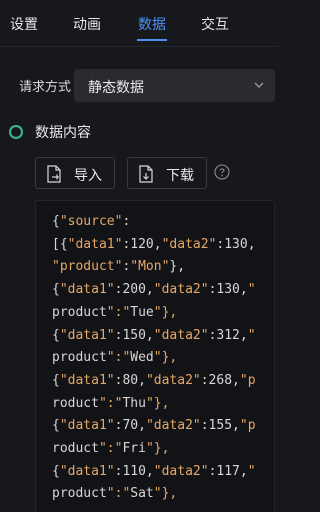 This screenshot has height=512, width=320. Describe the element at coordinates (63, 133) in the screenshot. I see `section-title: 数据内容` at that location.